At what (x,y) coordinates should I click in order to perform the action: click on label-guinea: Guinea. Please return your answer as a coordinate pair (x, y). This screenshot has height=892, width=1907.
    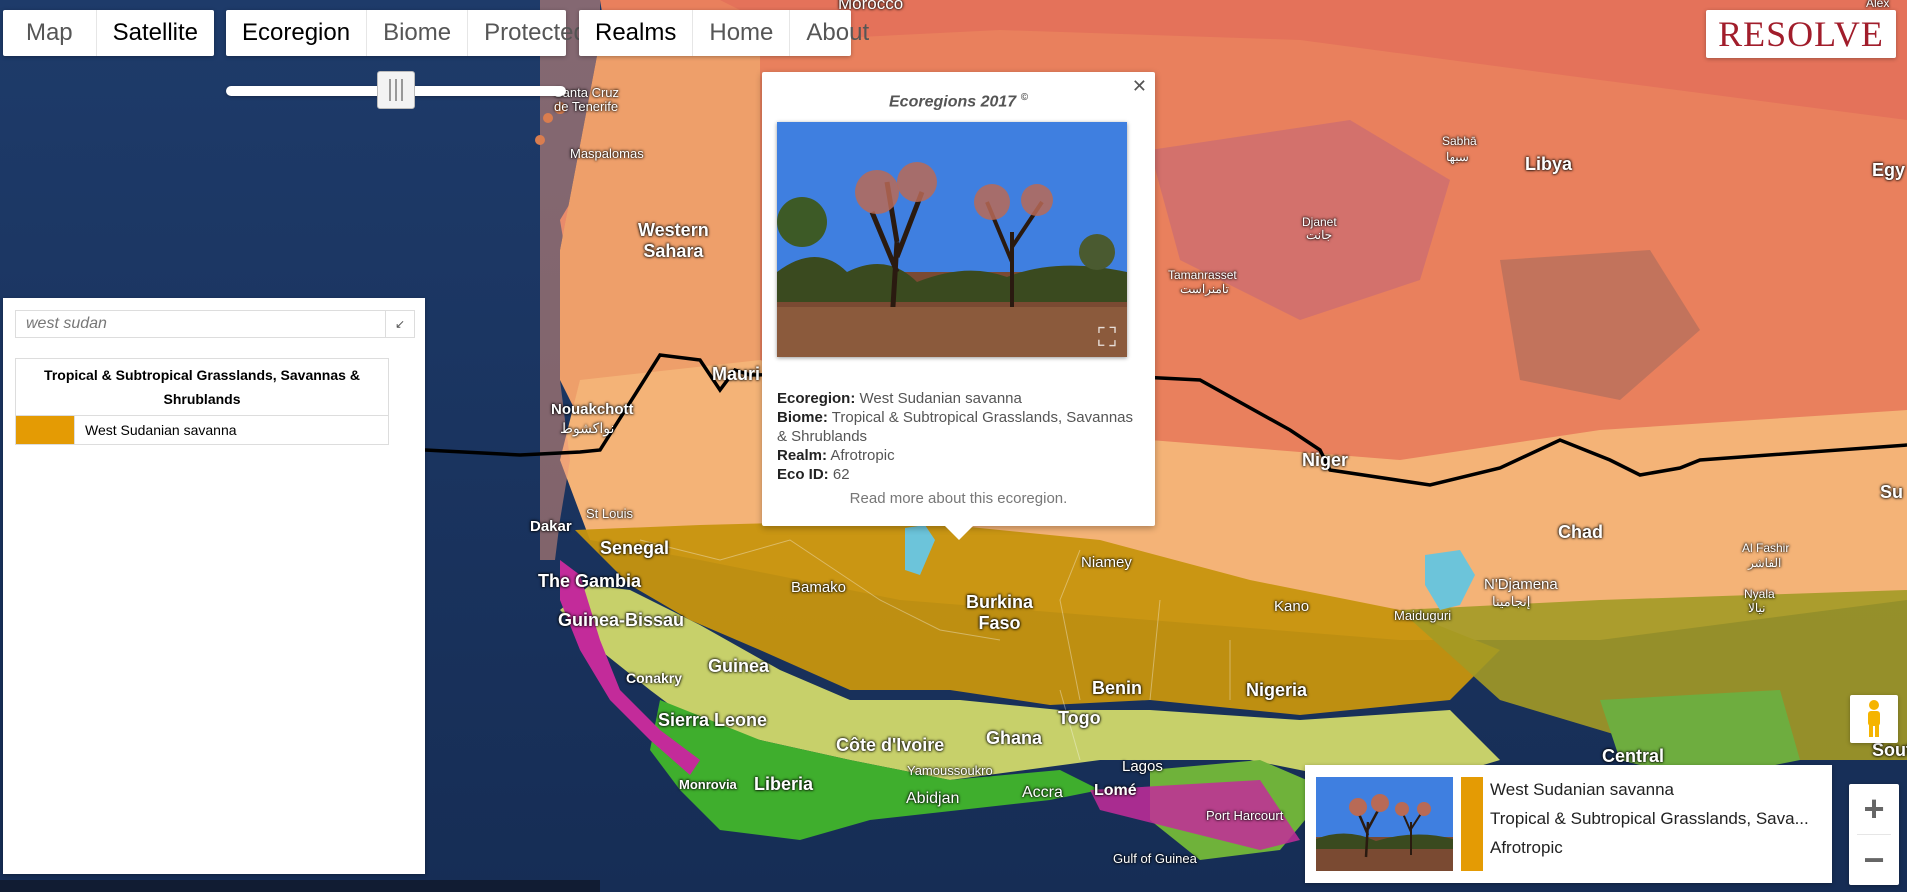
    Looking at the image, I should click on (739, 666).